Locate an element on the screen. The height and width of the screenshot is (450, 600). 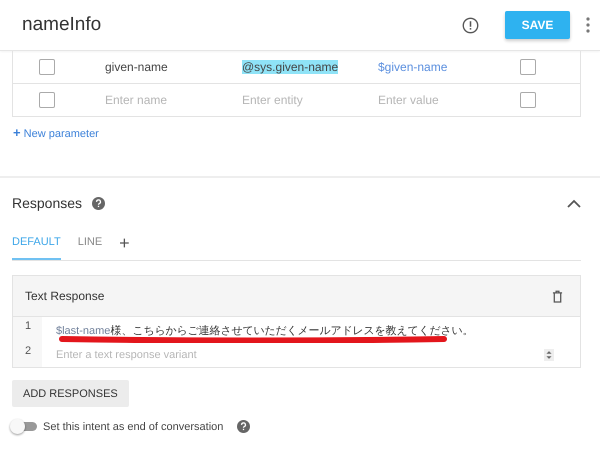
alert-icon is located at coordinates (470, 25).